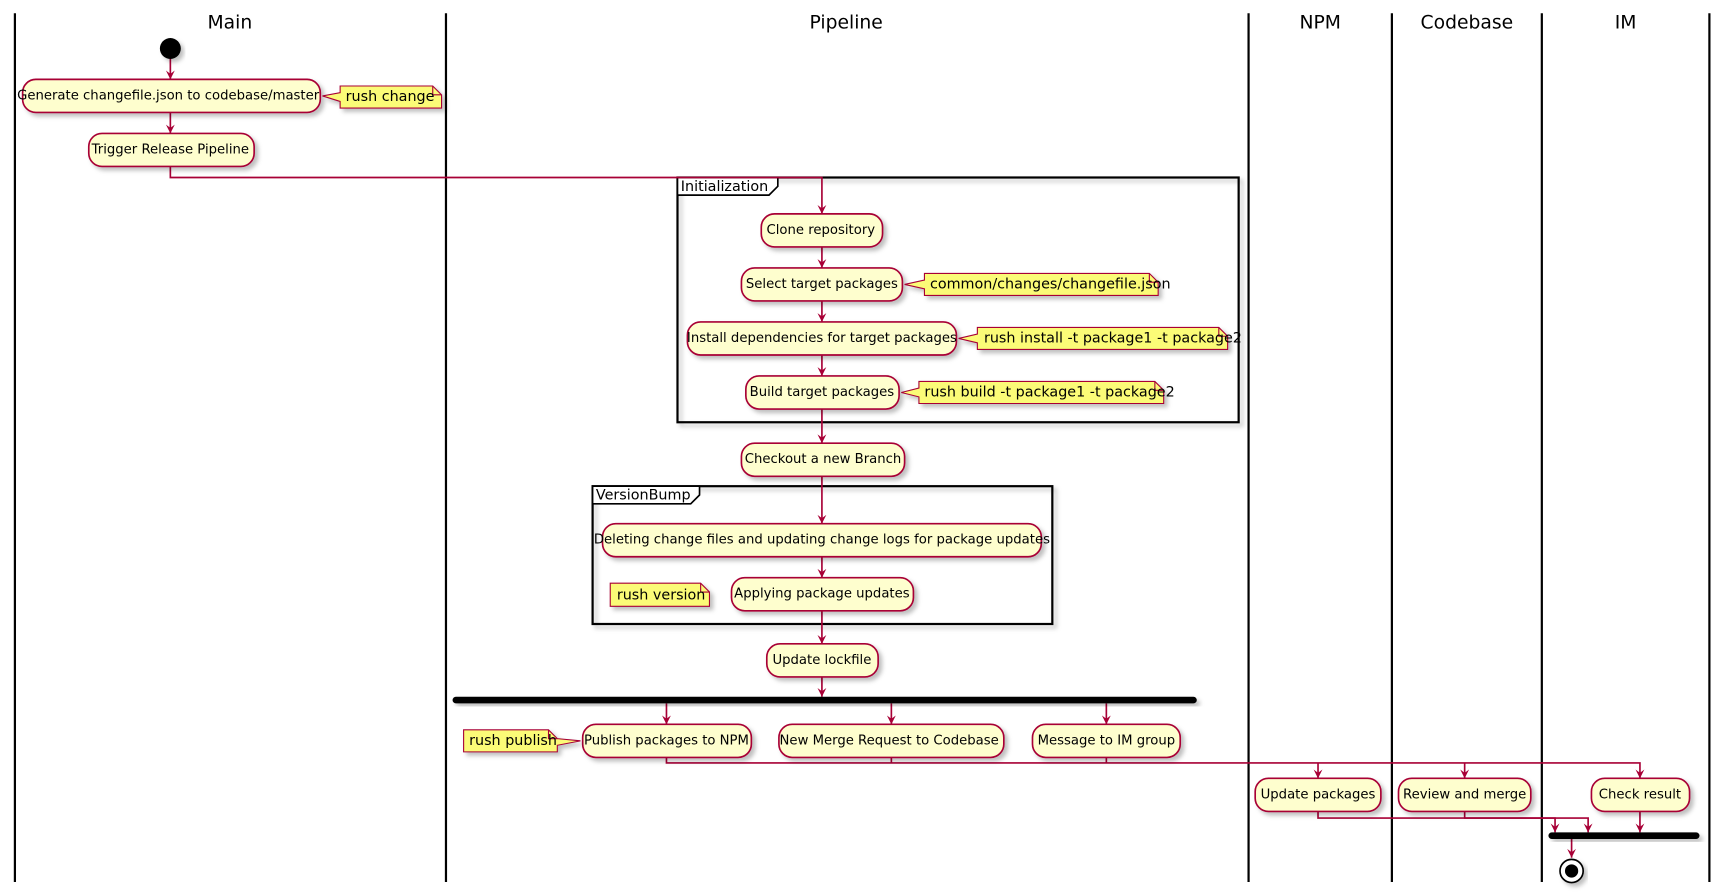 This screenshot has height=893, width=1721. I want to click on svg-text: Publish packages to NPM, so click(666, 740).